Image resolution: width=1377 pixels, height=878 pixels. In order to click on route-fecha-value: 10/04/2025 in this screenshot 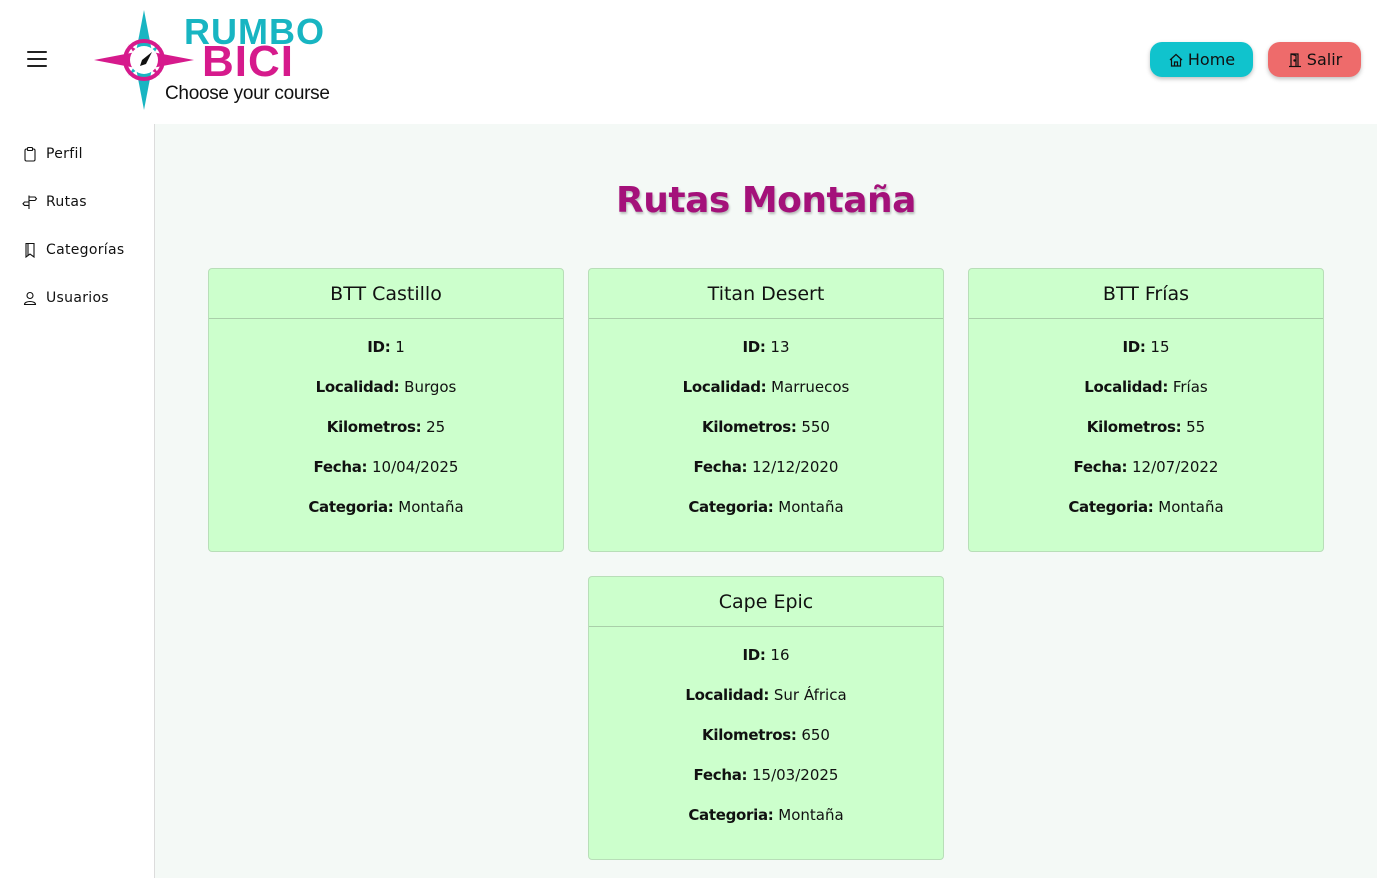, I will do `click(415, 467)`.